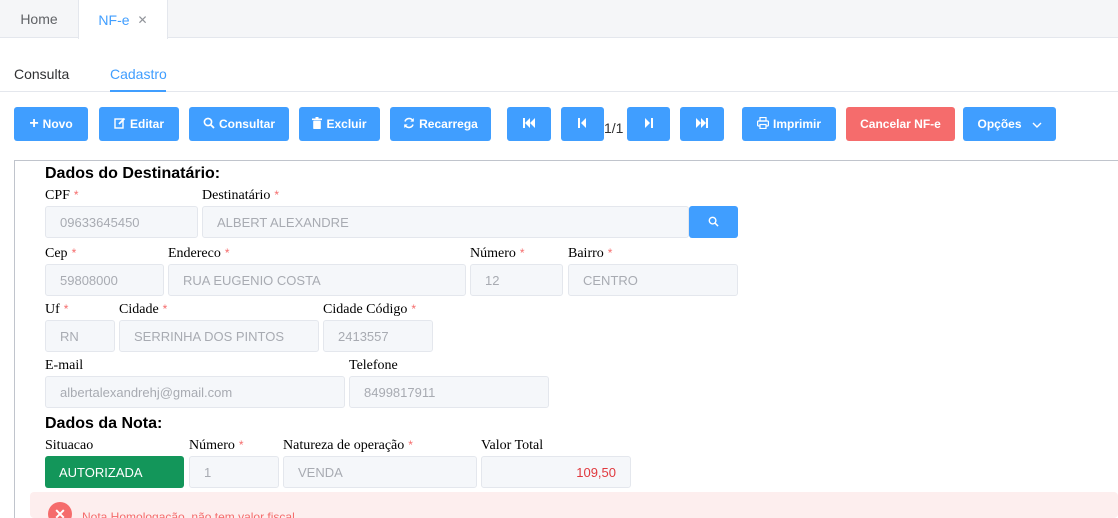 The width and height of the screenshot is (1118, 518). I want to click on cpf-field: 09633645450, so click(121, 222).